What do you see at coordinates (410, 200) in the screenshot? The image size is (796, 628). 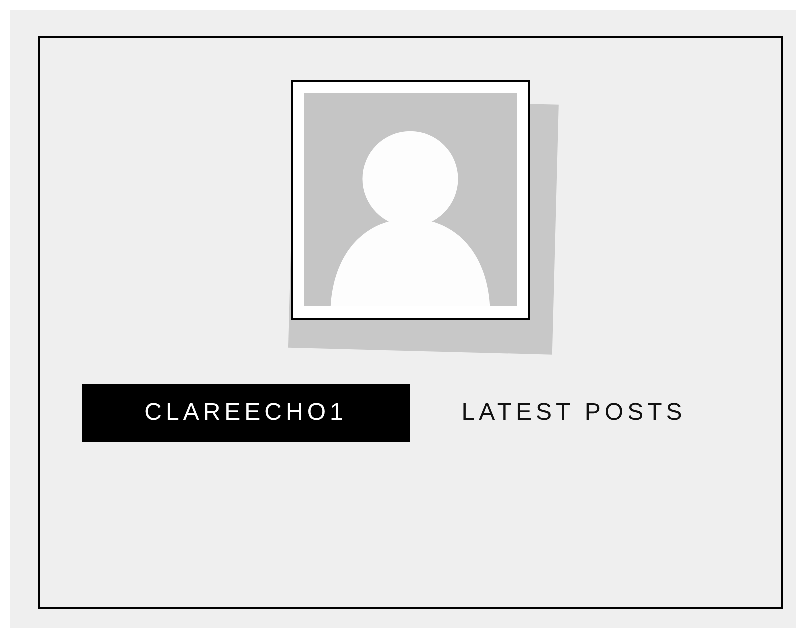 I see `avatar-icon` at bounding box center [410, 200].